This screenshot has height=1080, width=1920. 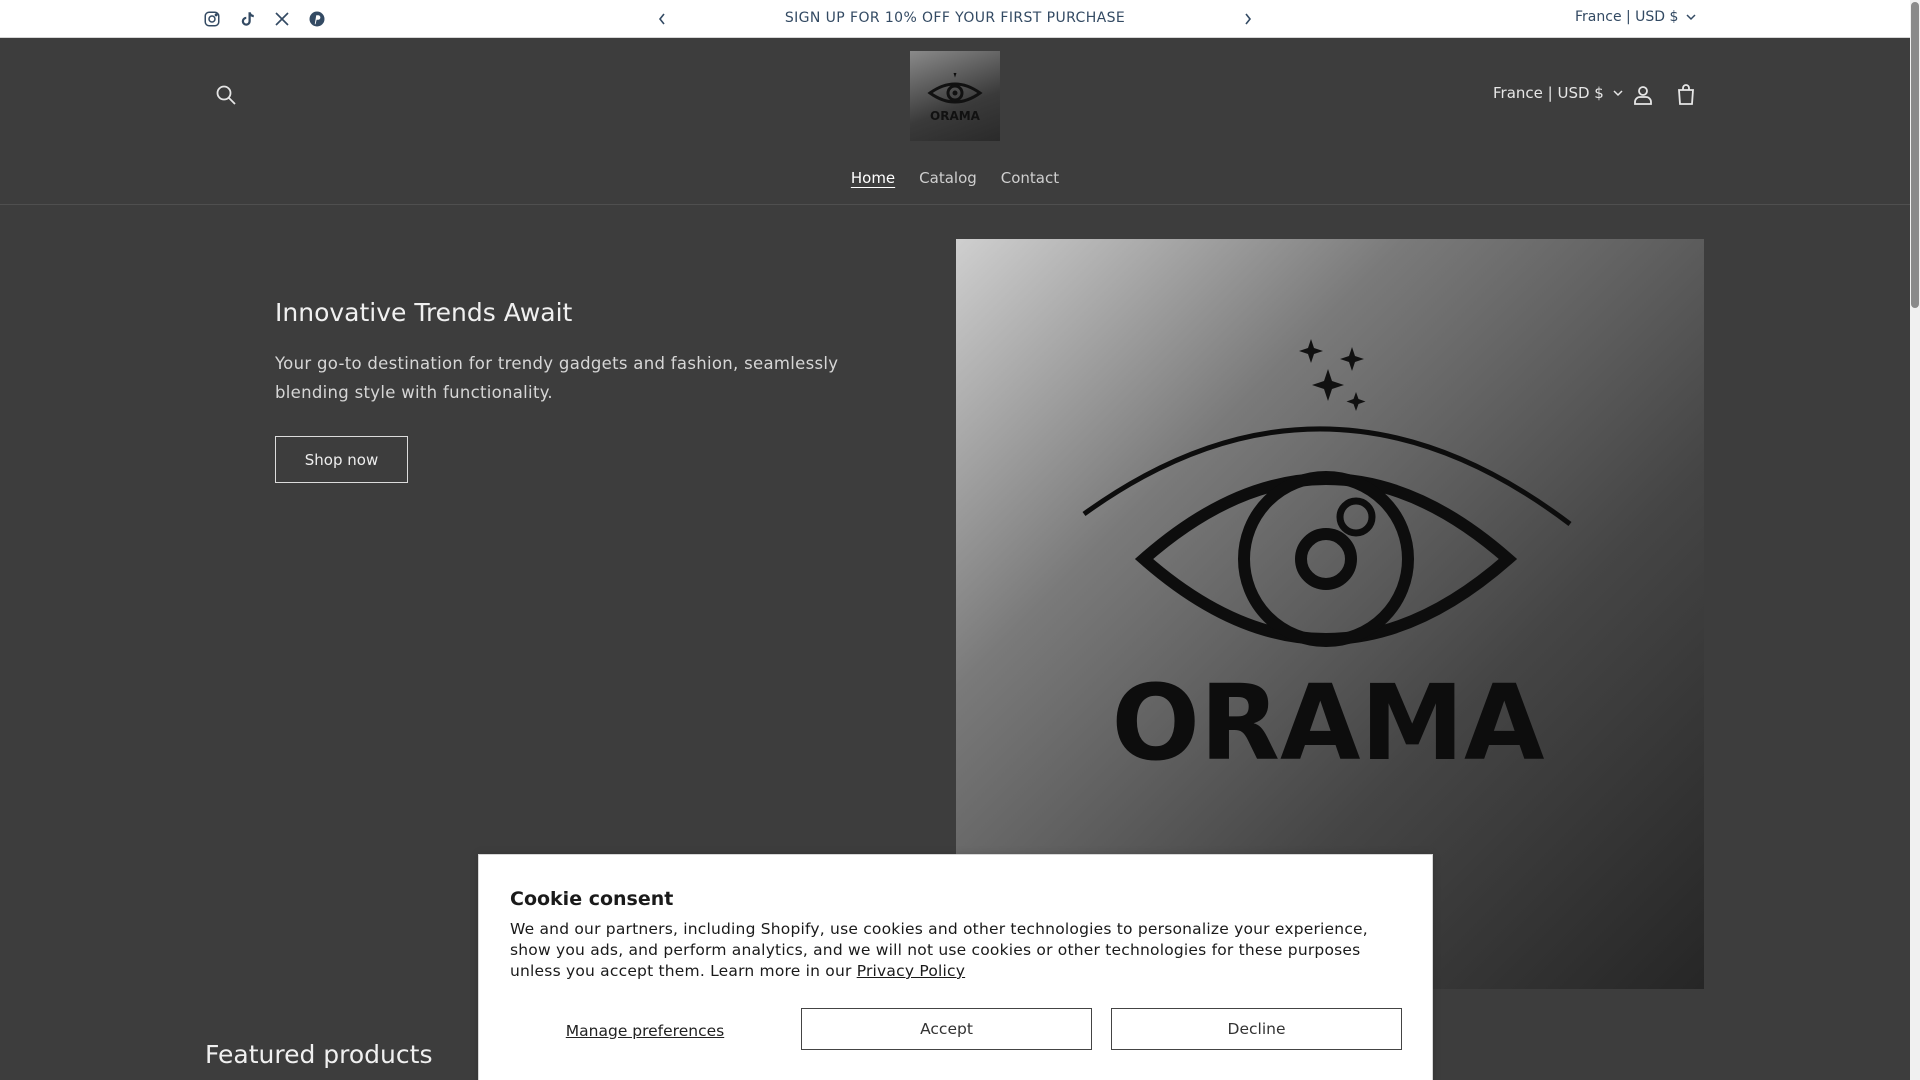 I want to click on eye-logo-icon, so click(x=955, y=88).